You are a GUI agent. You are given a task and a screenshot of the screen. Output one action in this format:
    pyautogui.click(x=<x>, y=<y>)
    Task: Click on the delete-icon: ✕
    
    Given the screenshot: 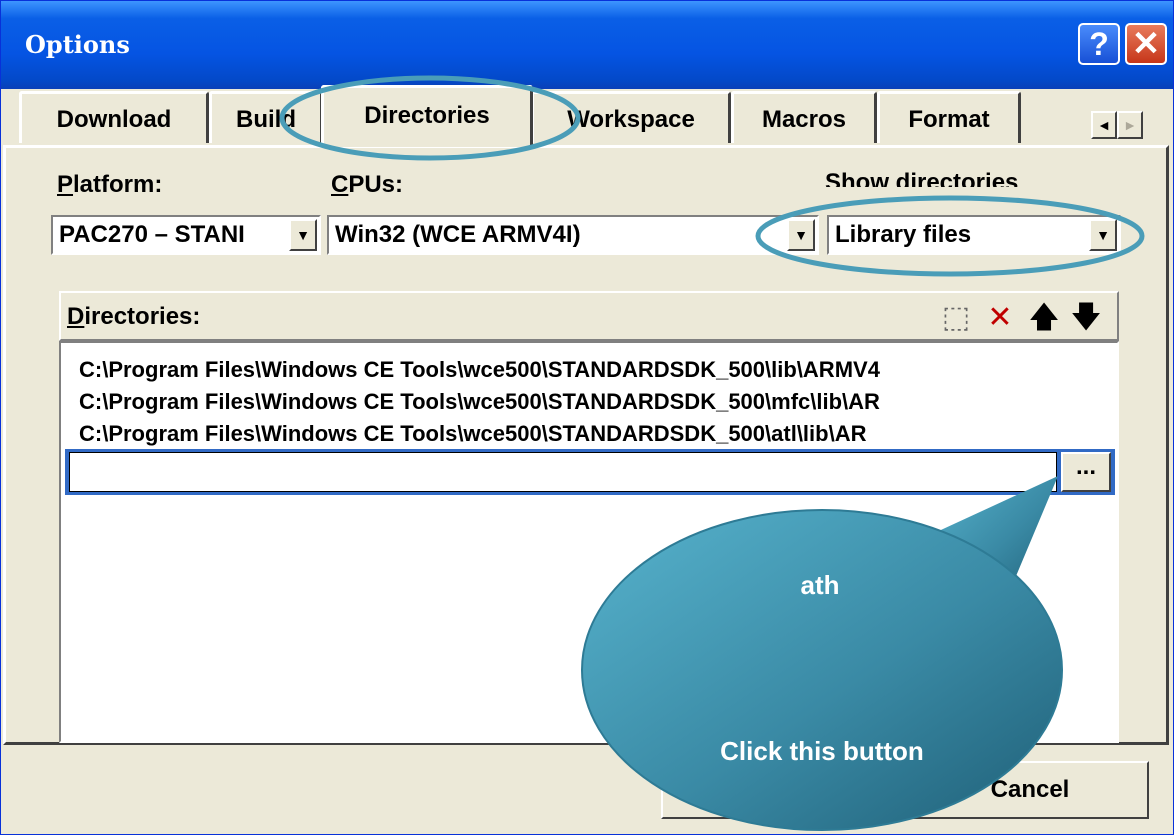 What is the action you would take?
    pyautogui.click(x=1000, y=318)
    